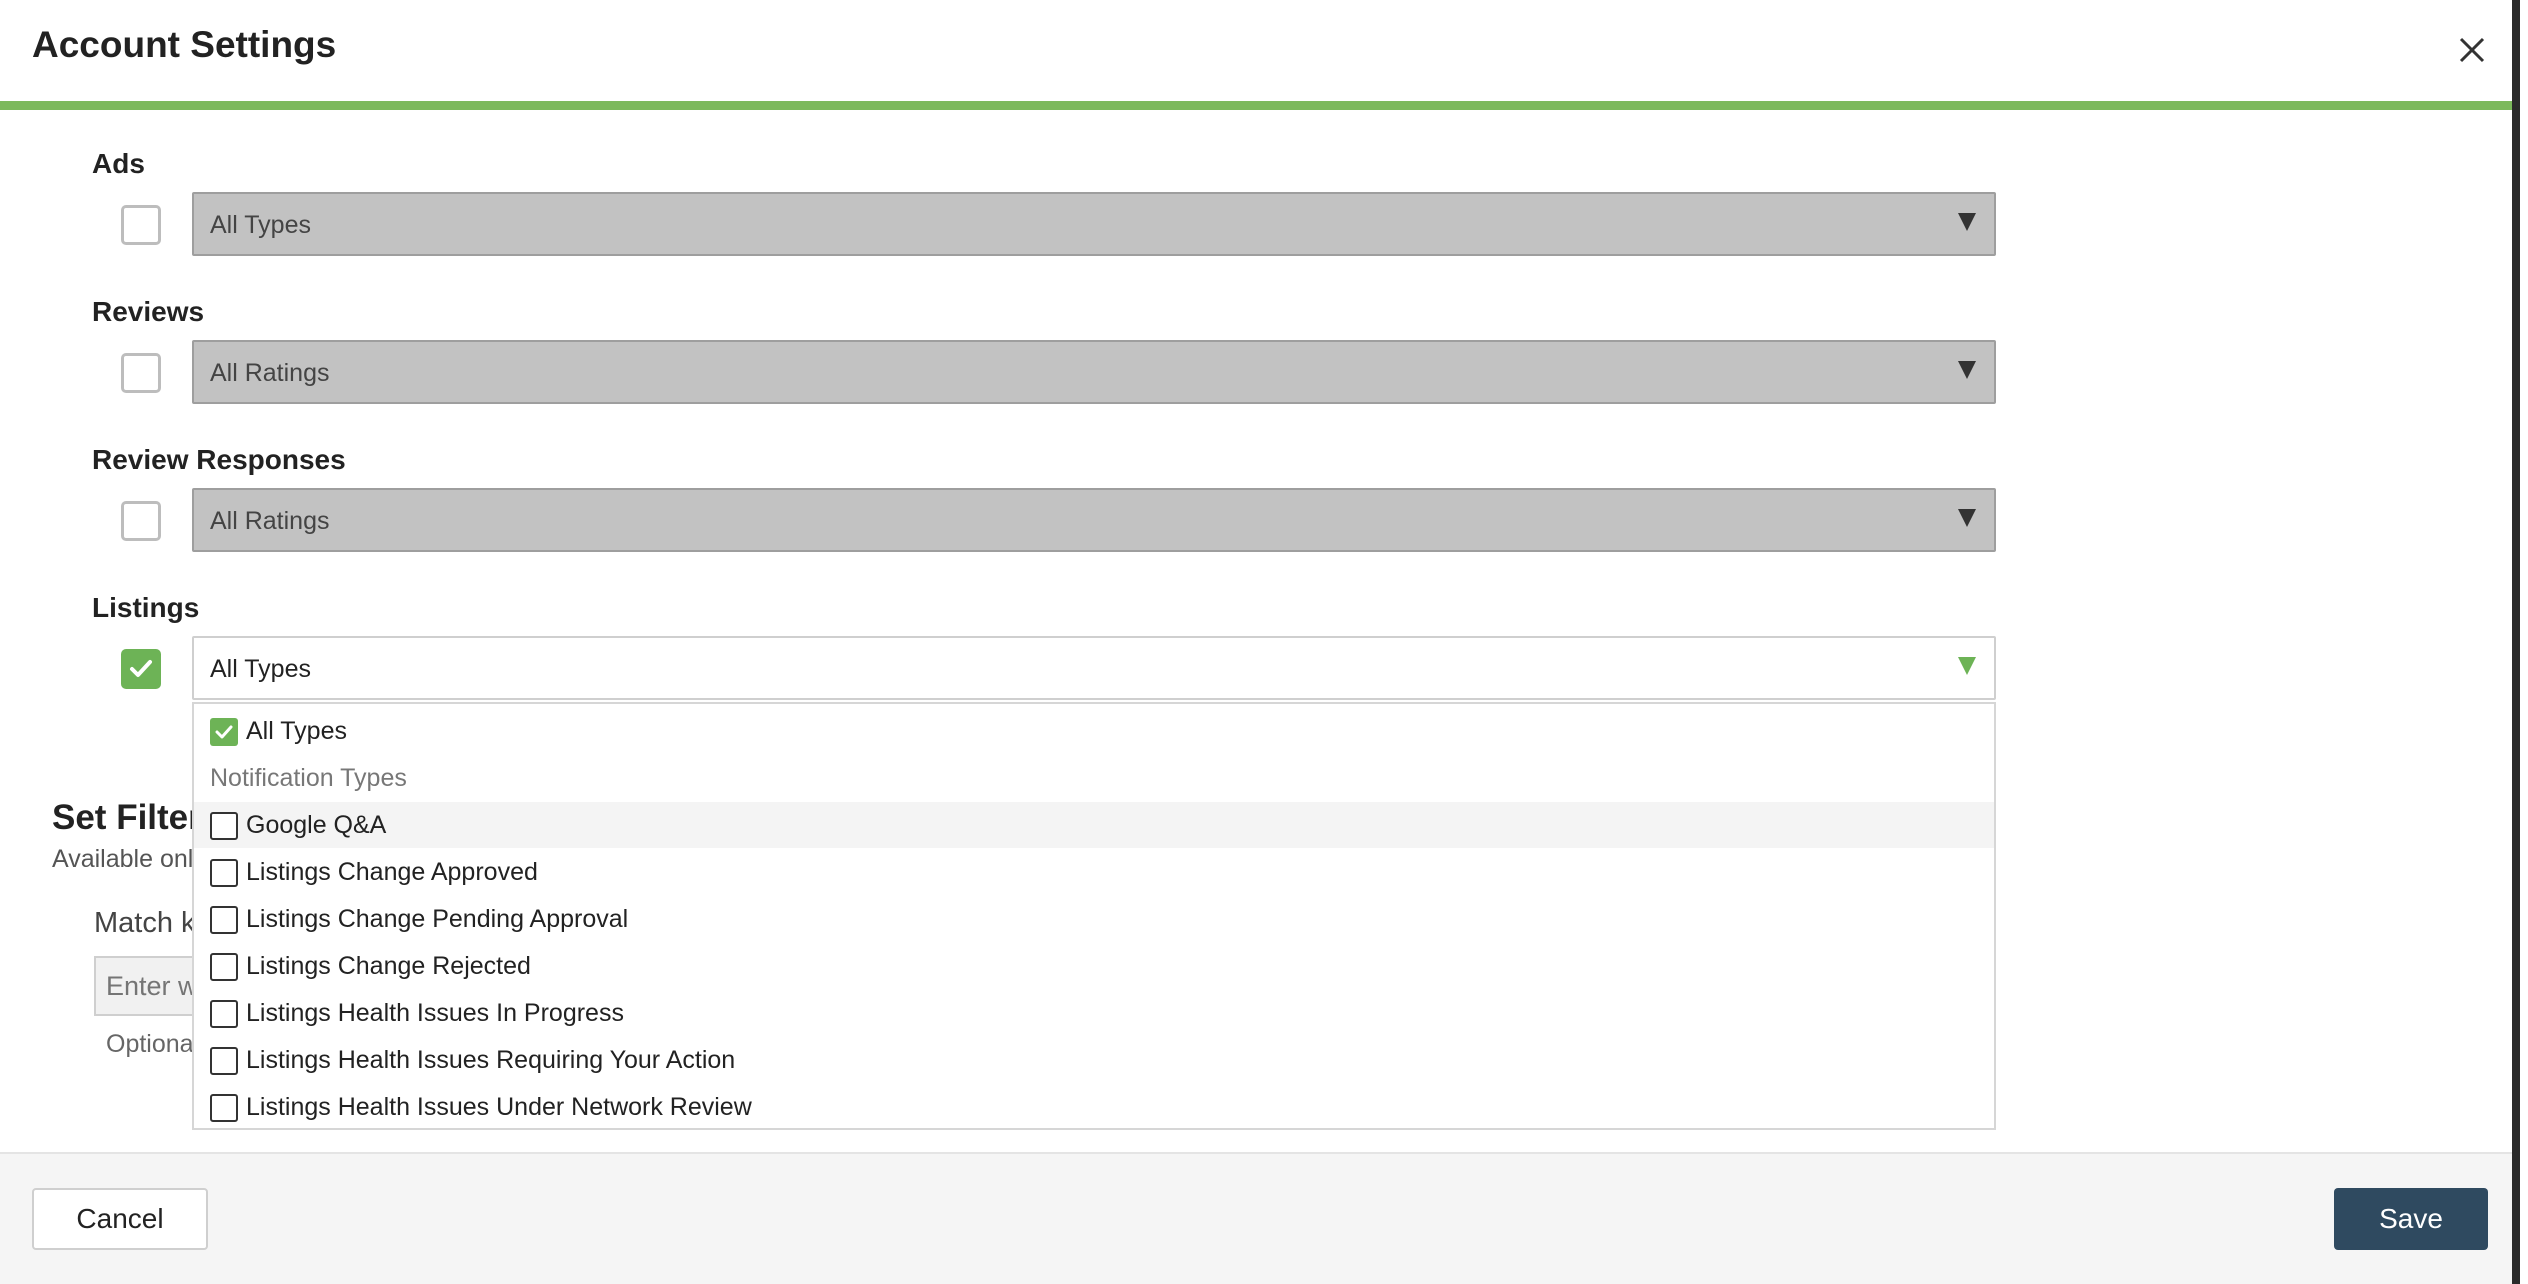 This screenshot has width=2528, height=1284. I want to click on reviews-checkbox, so click(141, 373).